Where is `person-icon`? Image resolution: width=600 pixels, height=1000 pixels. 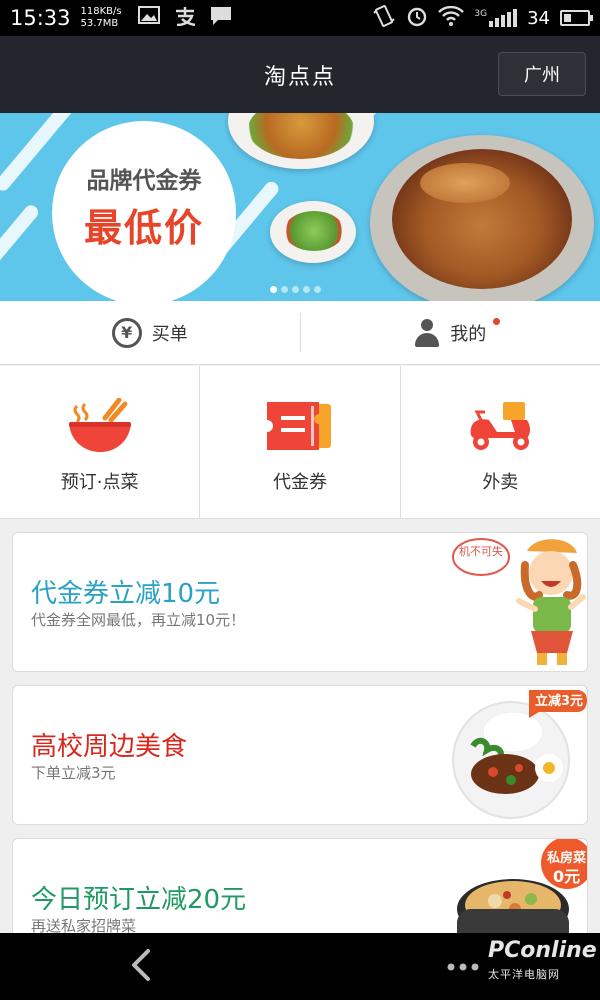 person-icon is located at coordinates (427, 332).